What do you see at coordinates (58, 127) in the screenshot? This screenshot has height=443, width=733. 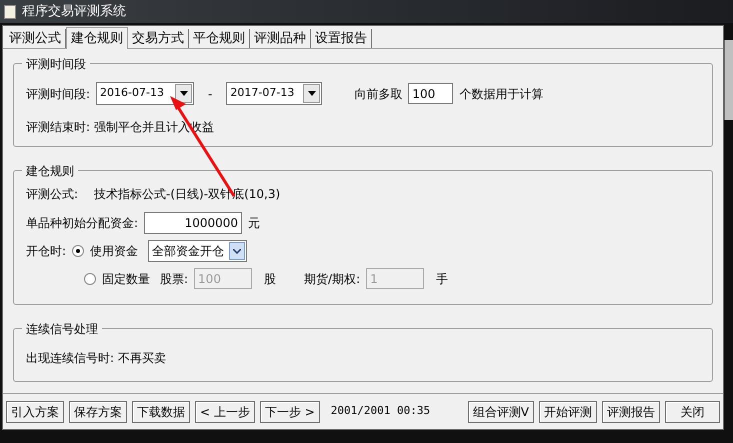 I see `field-label: 评测结束时:` at bounding box center [58, 127].